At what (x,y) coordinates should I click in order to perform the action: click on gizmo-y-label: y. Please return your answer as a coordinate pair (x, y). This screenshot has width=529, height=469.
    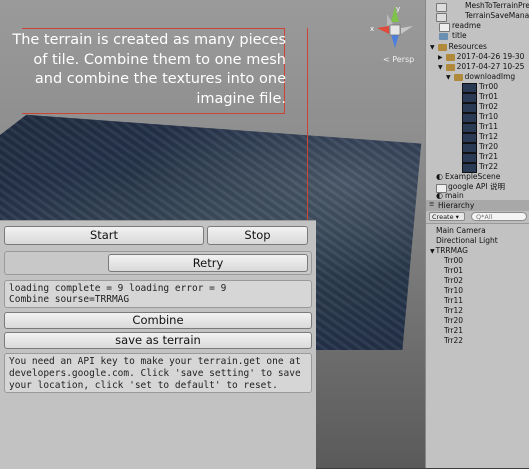
    Looking at the image, I should click on (398, 9).